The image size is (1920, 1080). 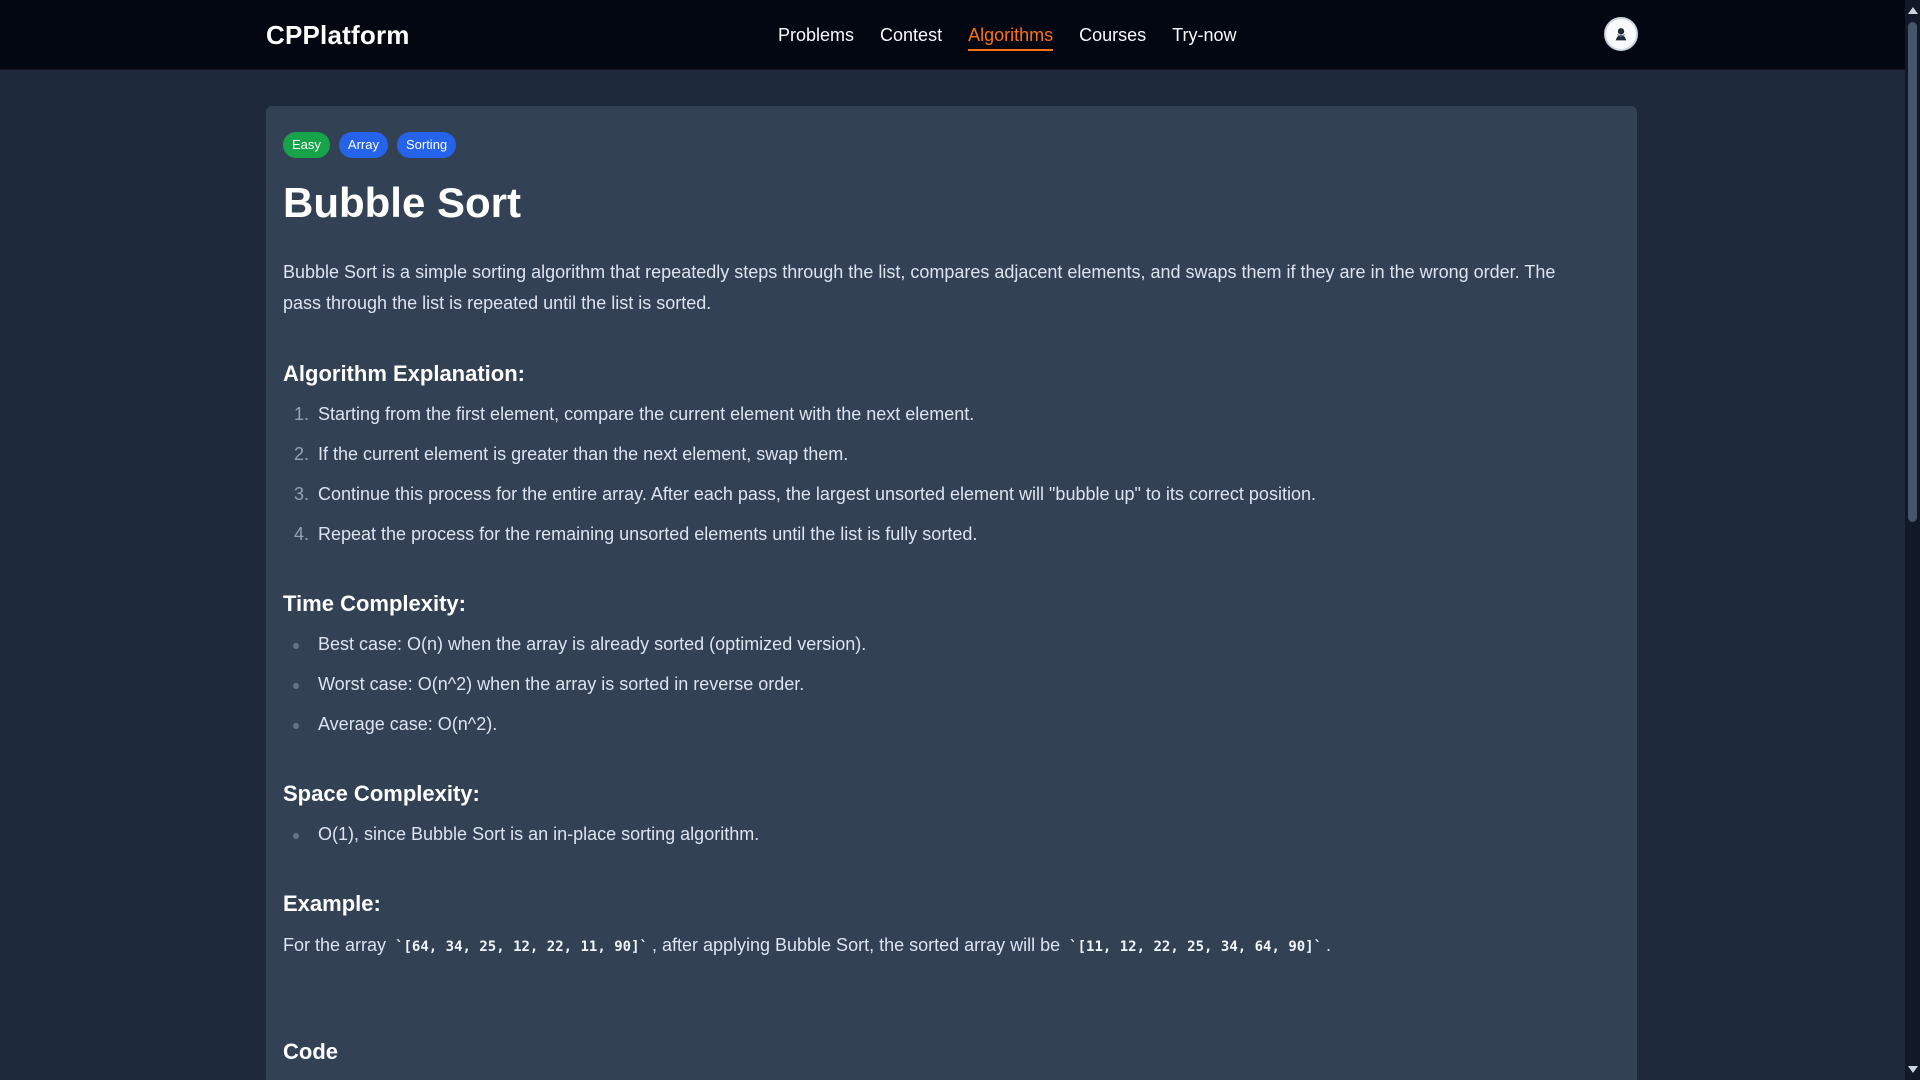 What do you see at coordinates (1621, 34) in the screenshot?
I see `user-avatar-icon` at bounding box center [1621, 34].